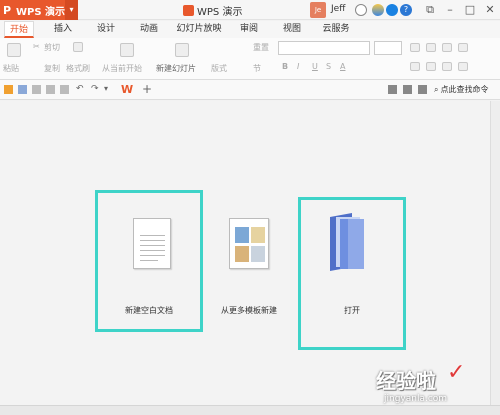 The image size is (500, 415). Describe the element at coordinates (450, 10) in the screenshot. I see `minimize-button: –` at that location.